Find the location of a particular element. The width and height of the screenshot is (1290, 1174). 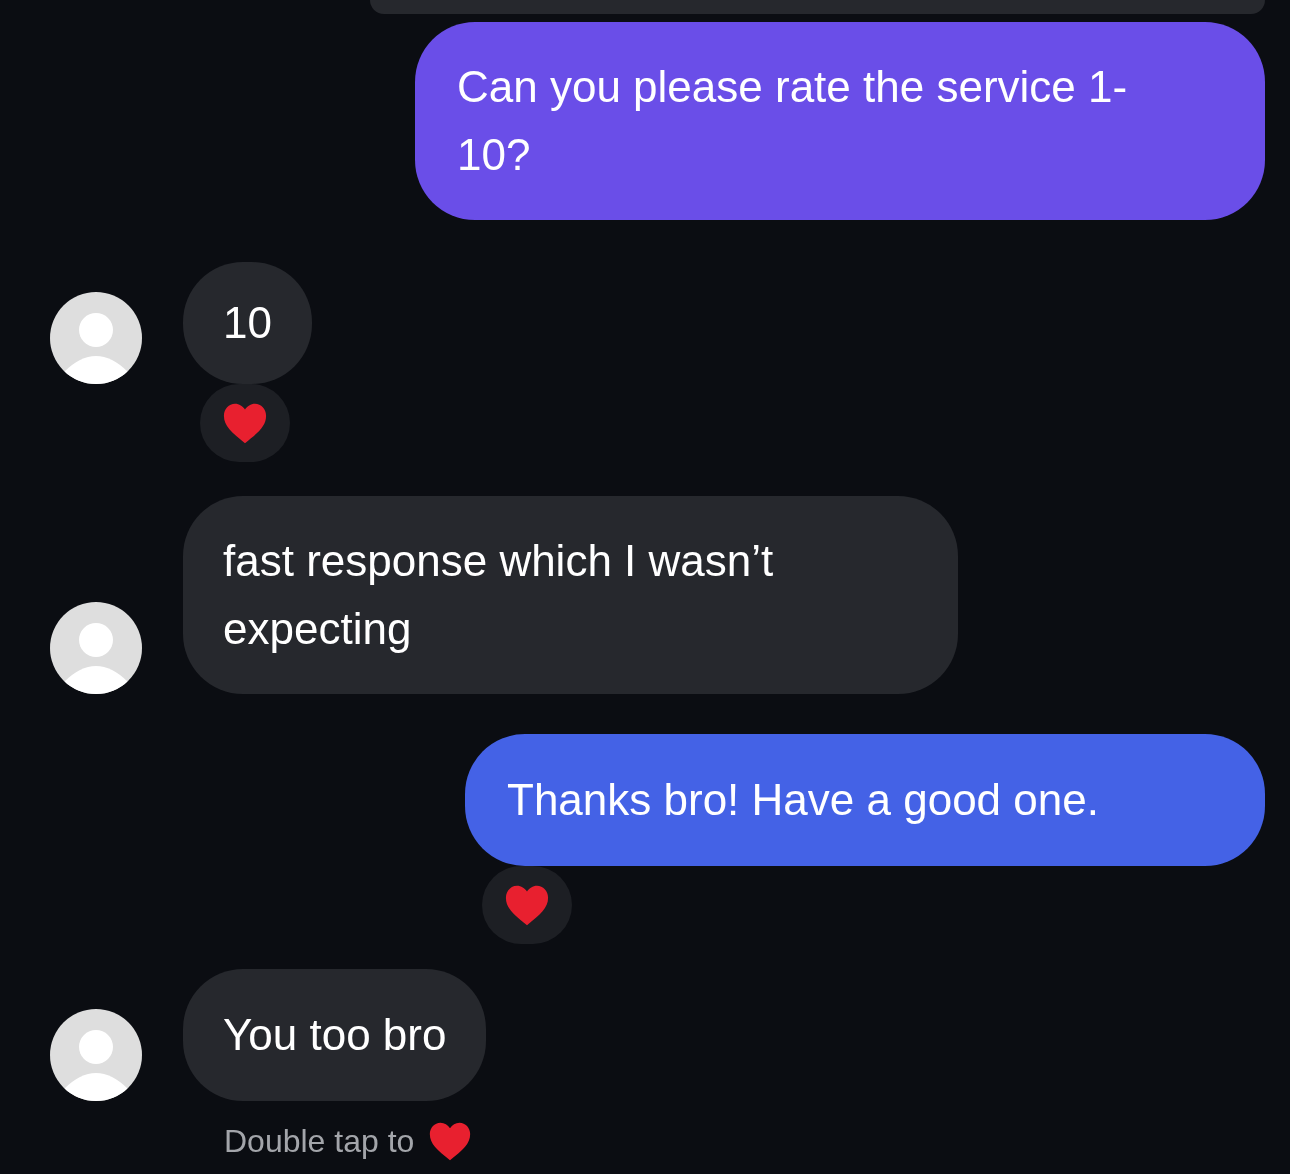

message-bubble: You too bro is located at coordinates (335, 1035).